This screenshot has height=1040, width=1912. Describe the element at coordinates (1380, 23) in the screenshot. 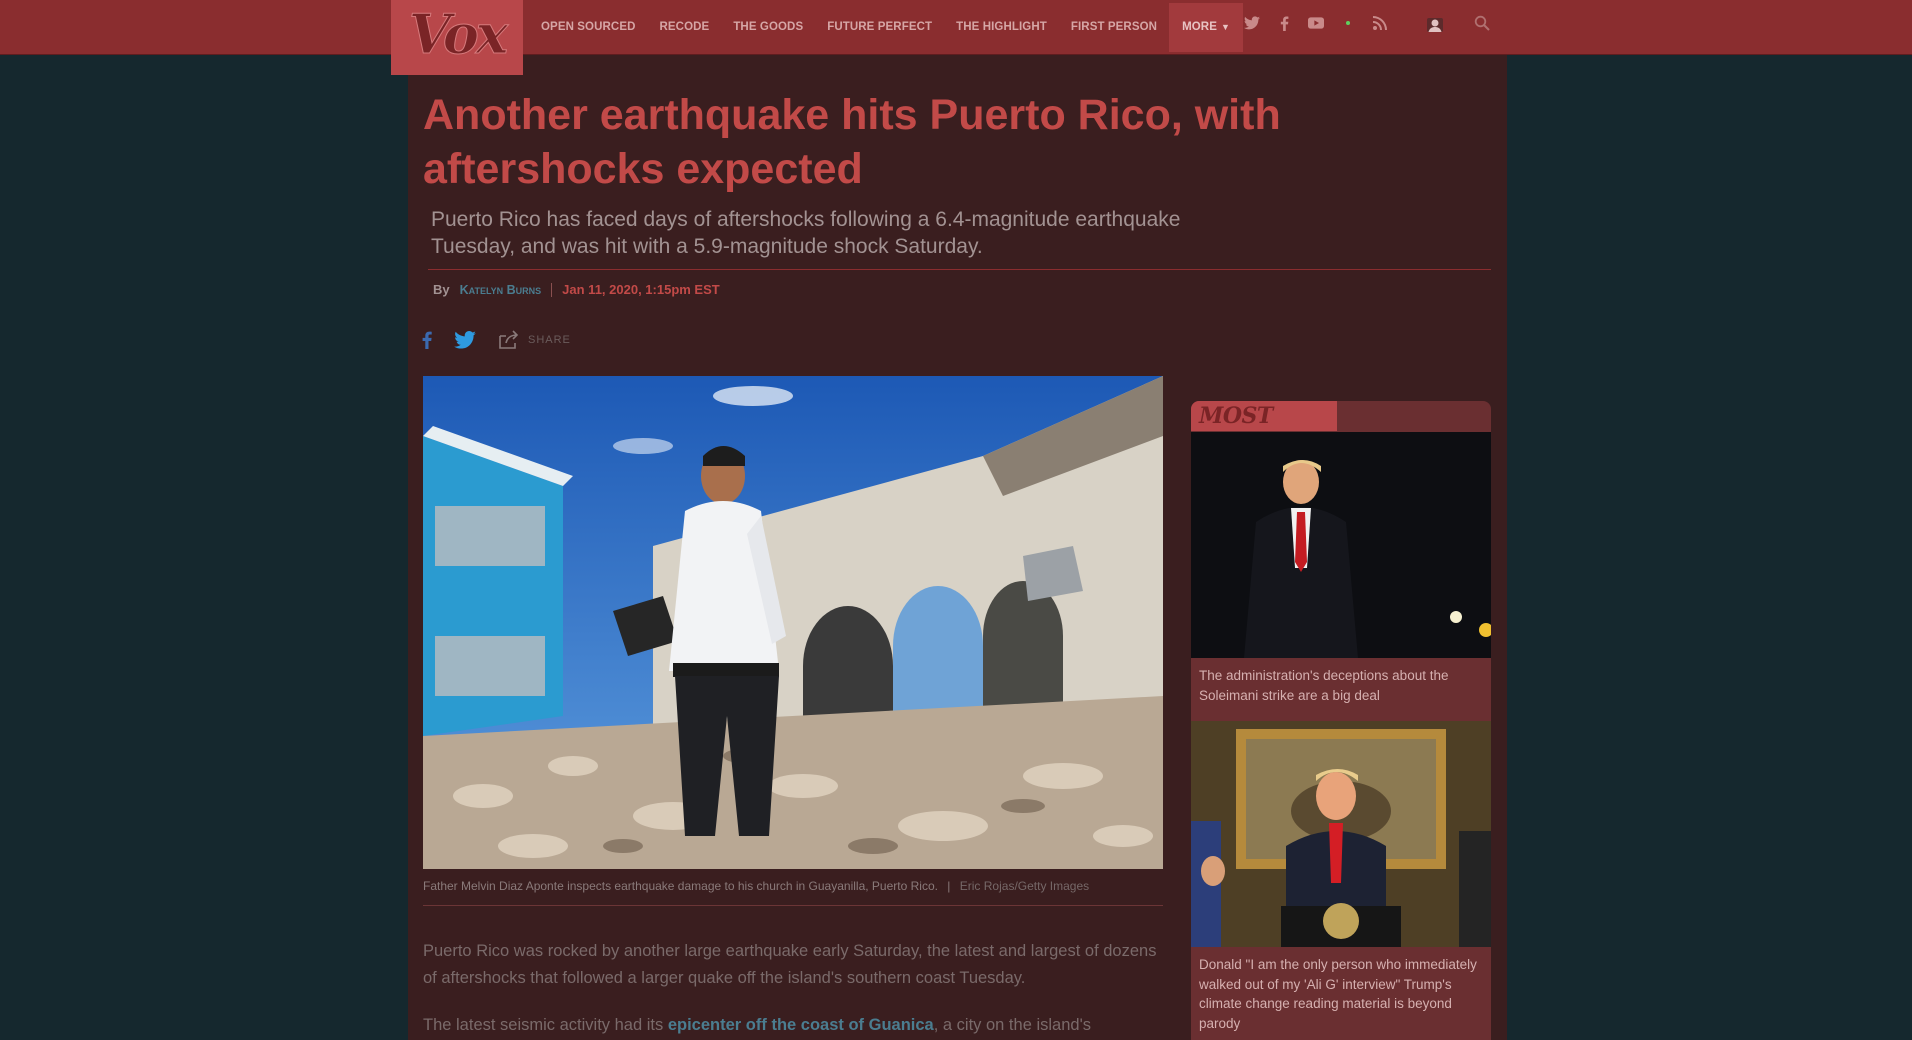

I see `rss-icon` at that location.